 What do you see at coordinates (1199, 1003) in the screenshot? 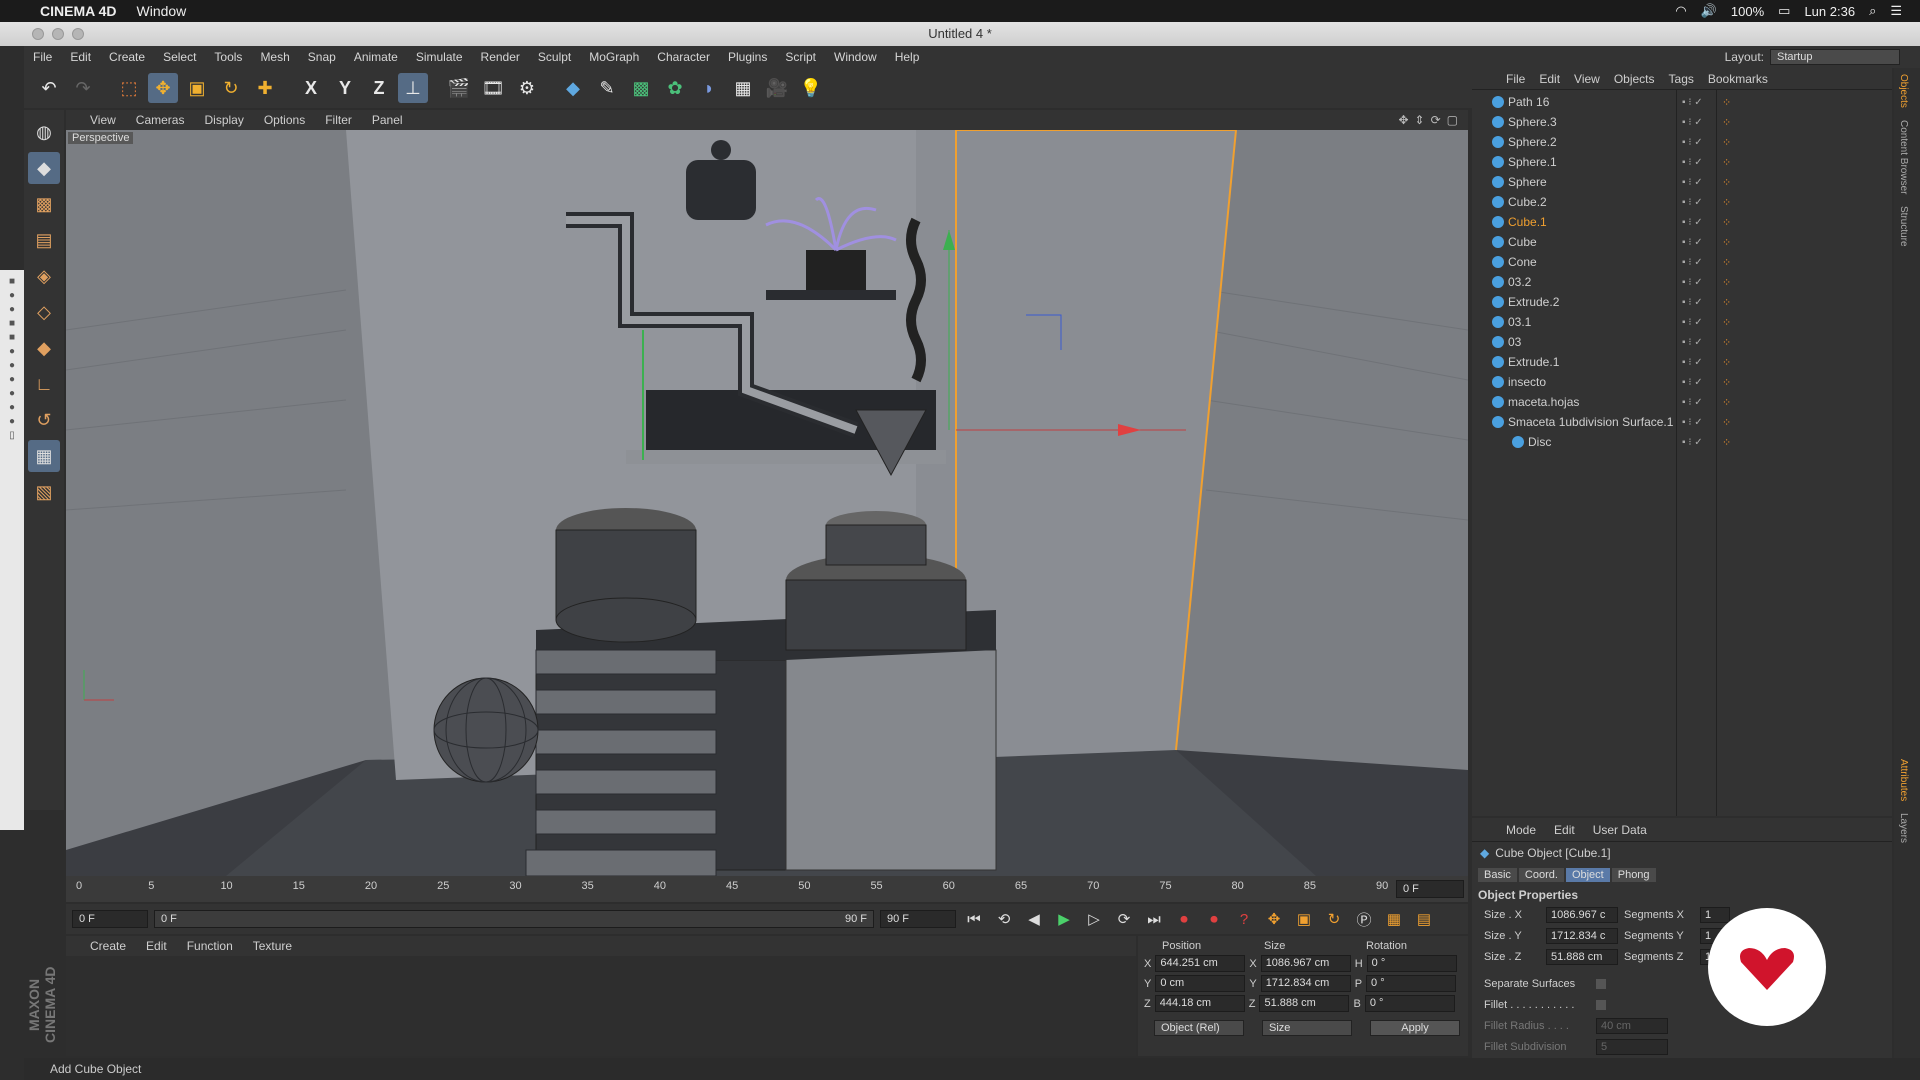
I see `position-z-field: 444.18 cm` at bounding box center [1199, 1003].